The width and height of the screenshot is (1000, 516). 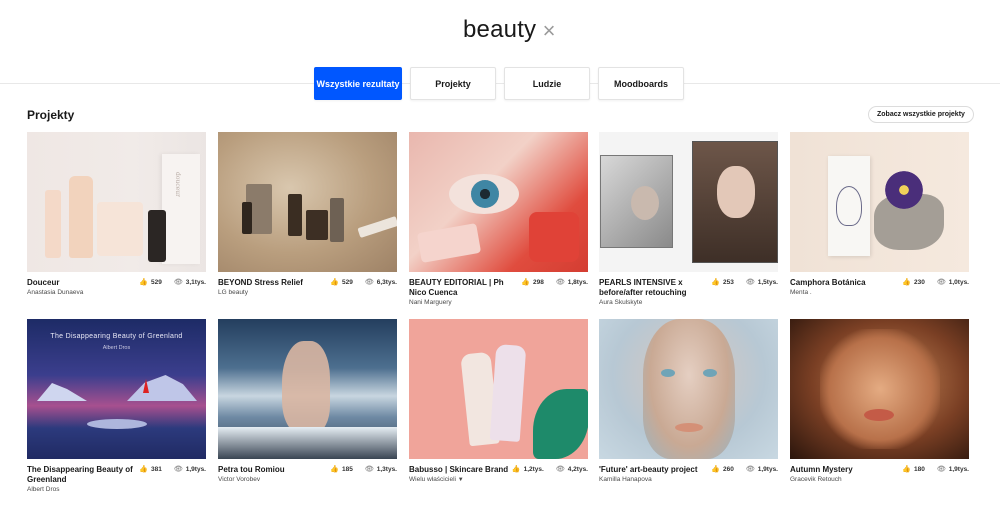 What do you see at coordinates (577, 469) in the screenshot?
I see `view-count: 4,2tys.` at bounding box center [577, 469].